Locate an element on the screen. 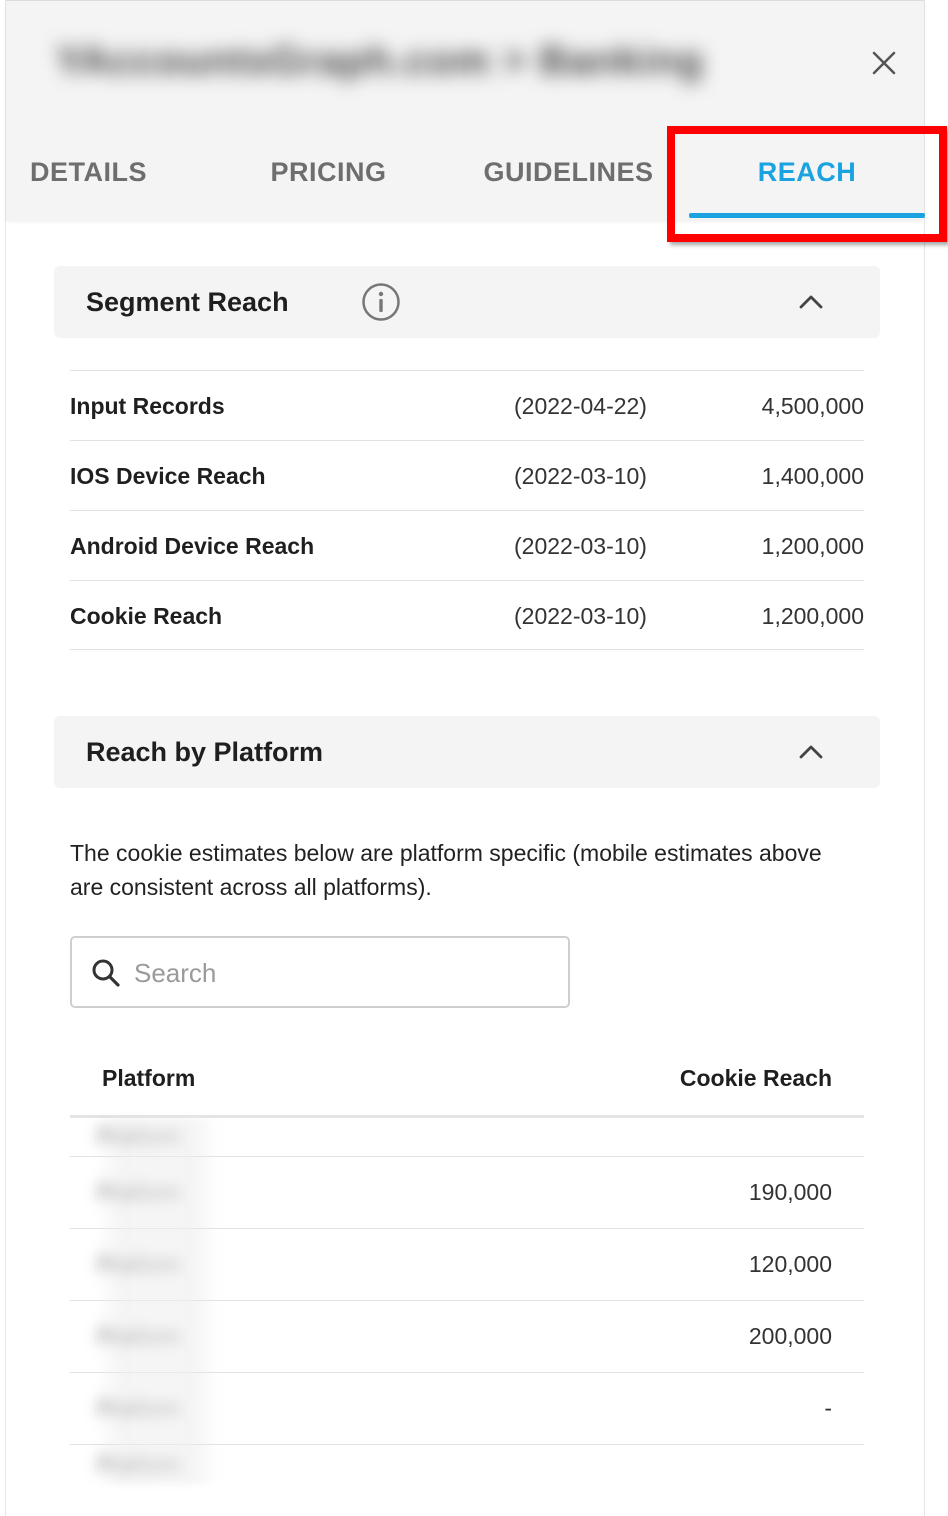 This screenshot has width=948, height=1516. tab-pricing: PRICING is located at coordinates (328, 172).